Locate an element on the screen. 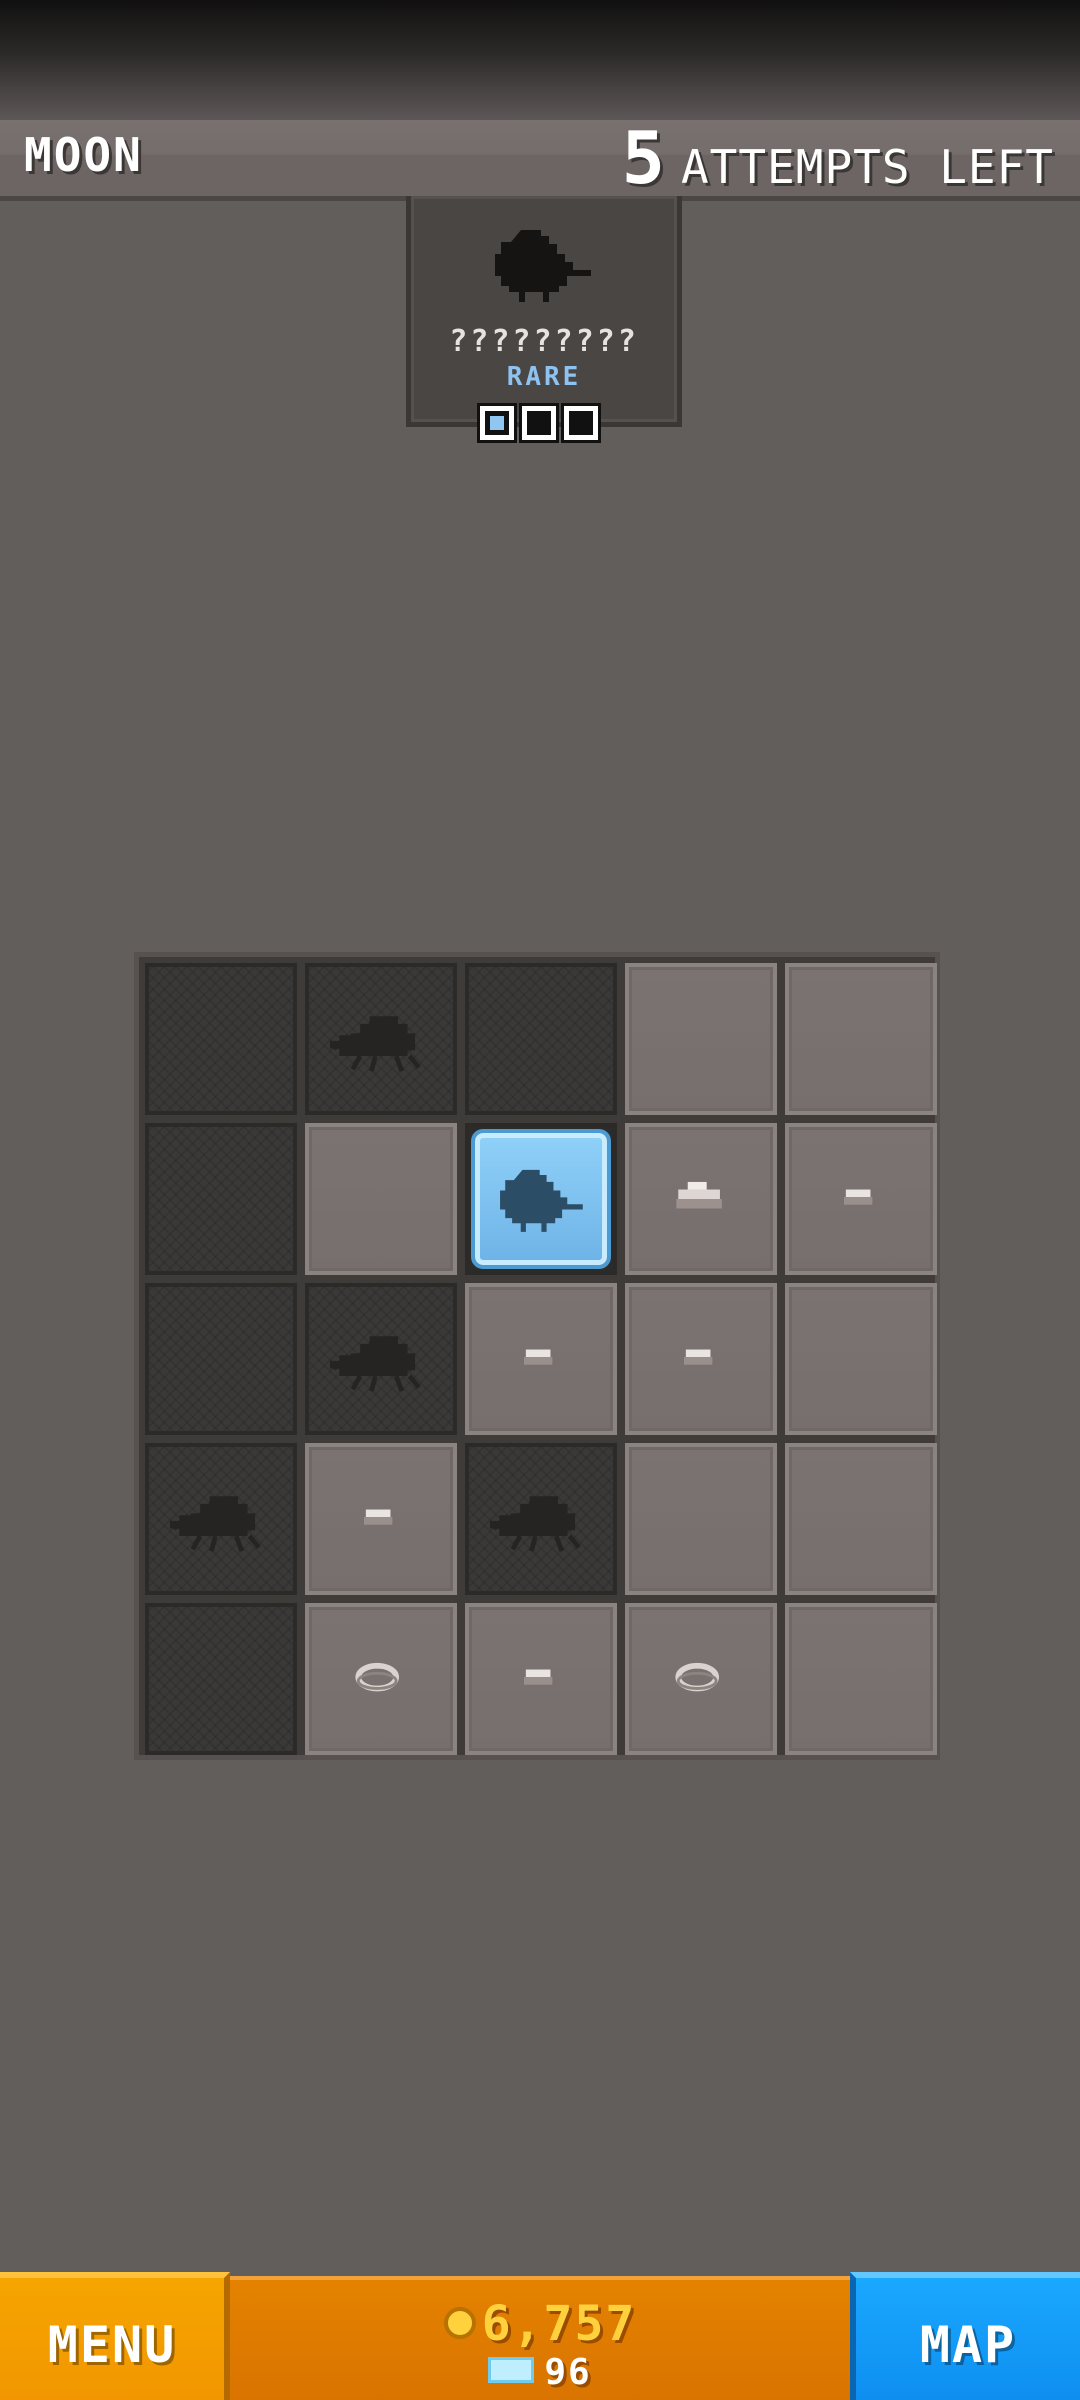 Image resolution: width=1080 pixels, height=2400 pixels. gem-icon is located at coordinates (511, 2370).